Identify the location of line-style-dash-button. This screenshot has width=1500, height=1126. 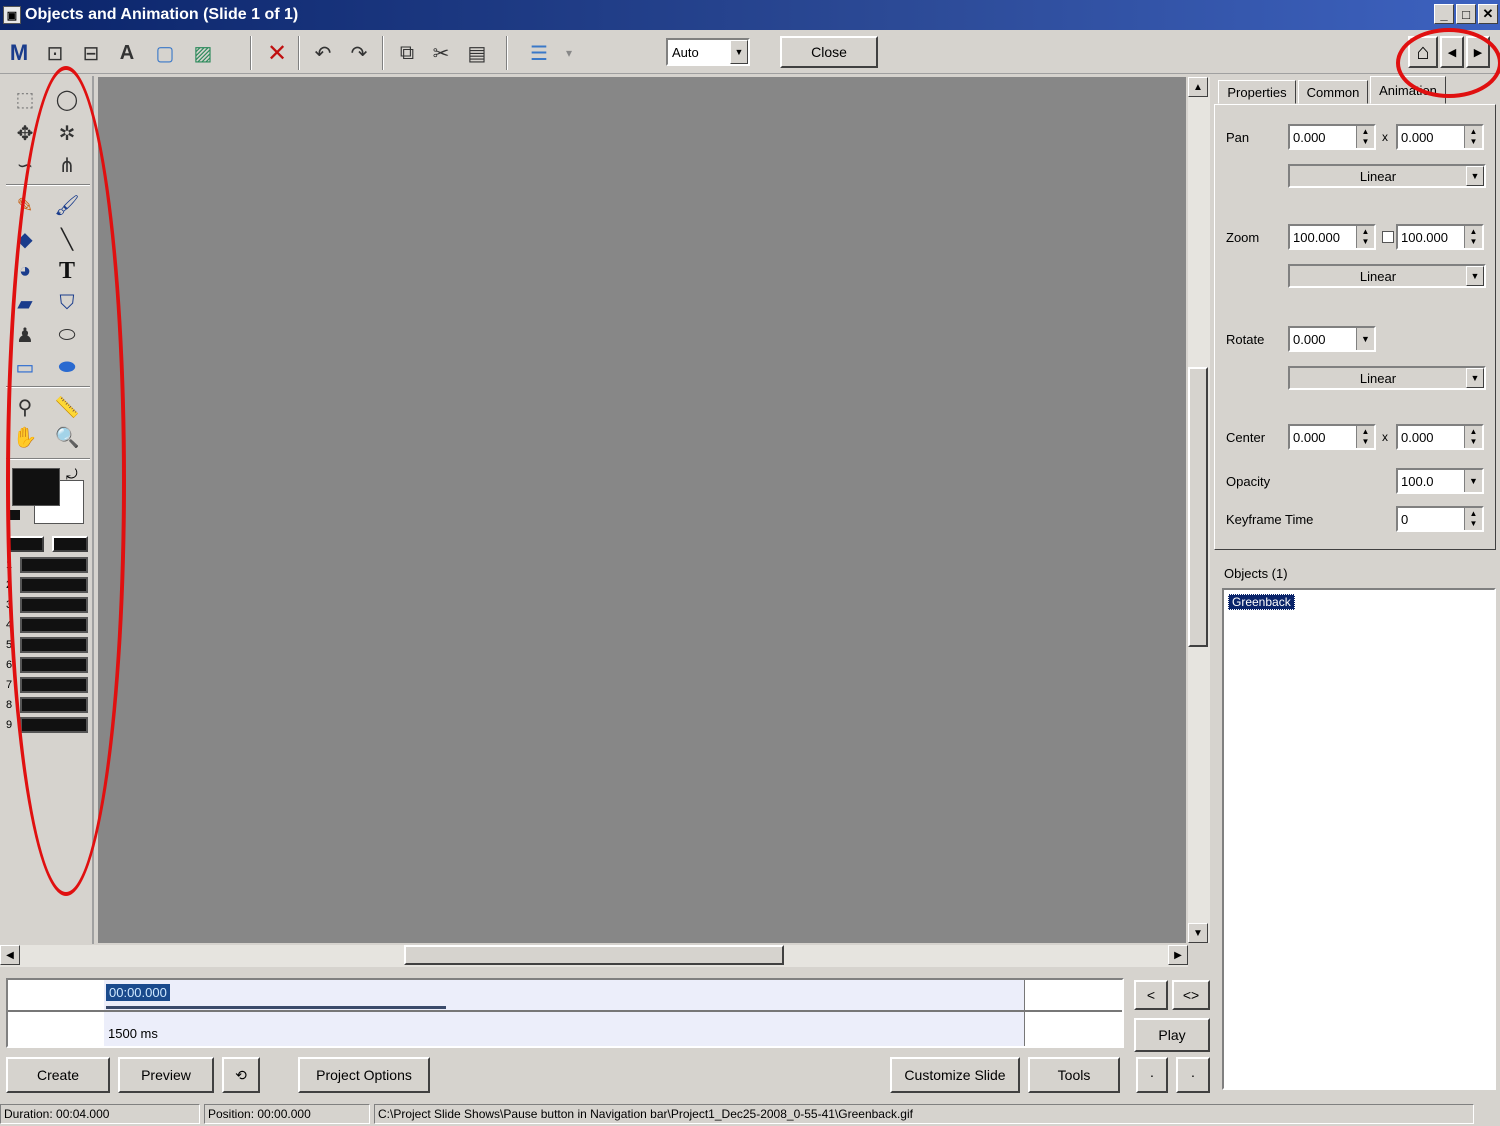
(70, 544).